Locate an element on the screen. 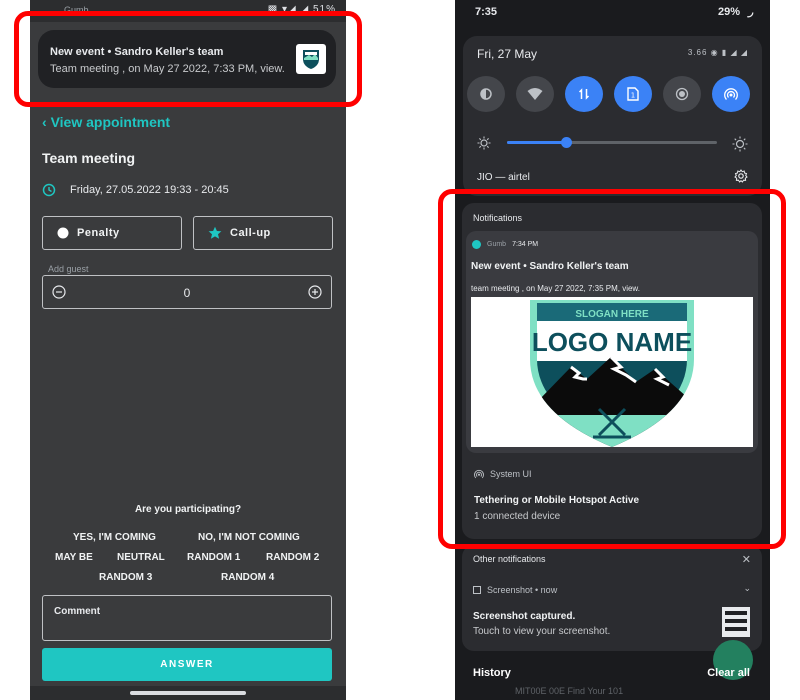 Image resolution: width=800 pixels, height=700 pixels. sim-icon: 1 is located at coordinates (633, 94).